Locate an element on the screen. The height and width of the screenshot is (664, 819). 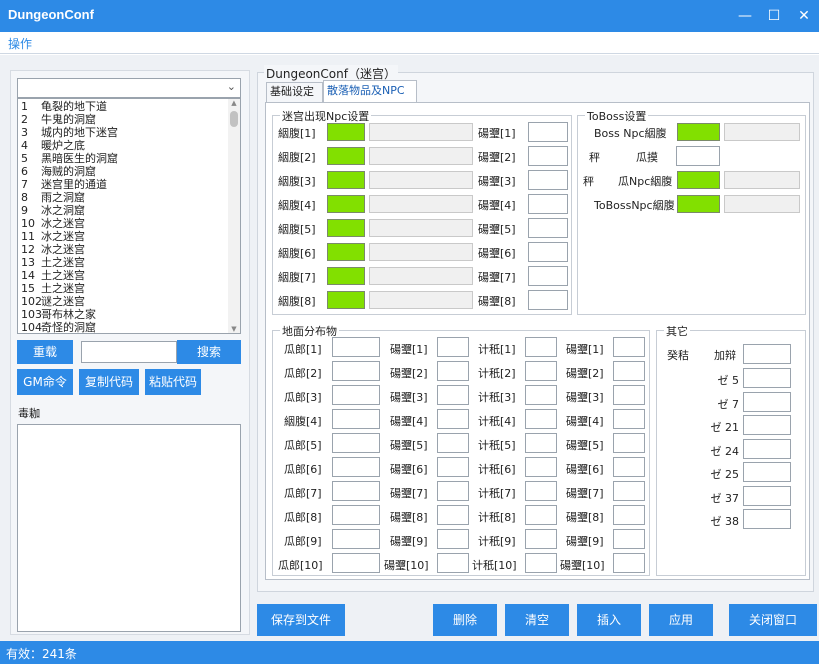
reload-button: 重载 is located at coordinates (45, 352).